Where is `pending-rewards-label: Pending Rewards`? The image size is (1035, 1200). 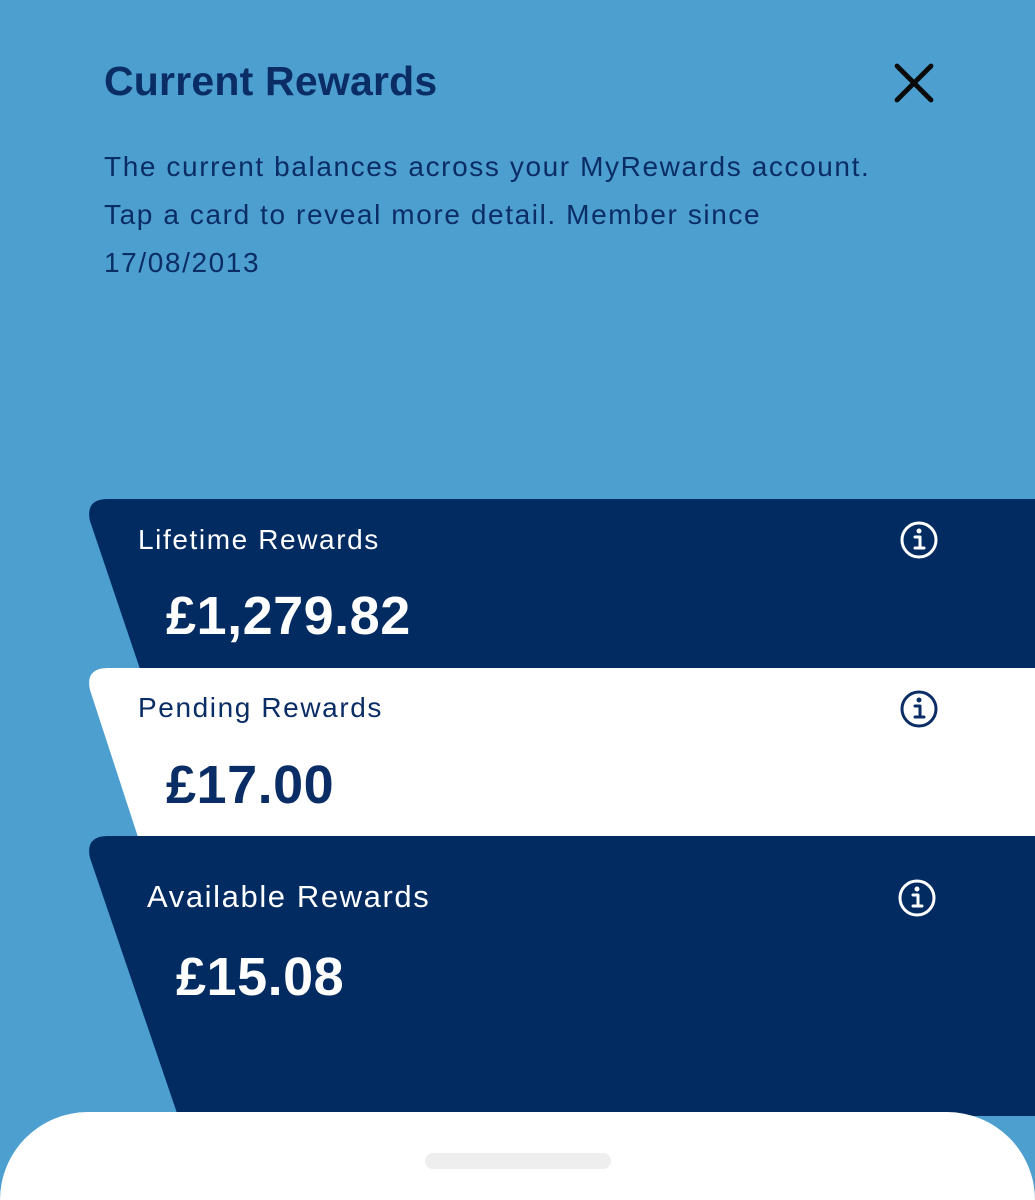 pending-rewards-label: Pending Rewards is located at coordinates (261, 707).